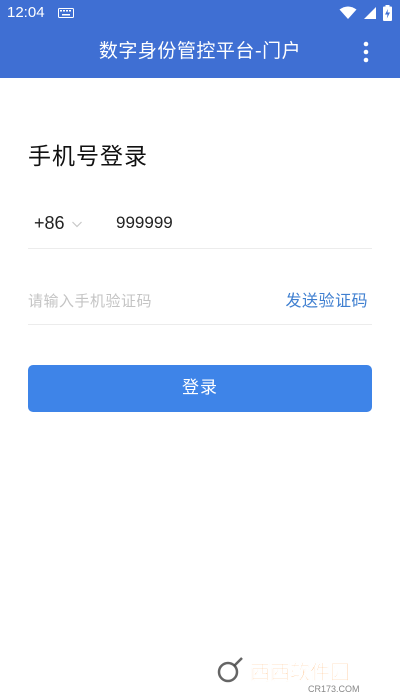 Image resolution: width=400 pixels, height=700 pixels. What do you see at coordinates (366, 52) in the screenshot?
I see `more-vertical-icon` at bounding box center [366, 52].